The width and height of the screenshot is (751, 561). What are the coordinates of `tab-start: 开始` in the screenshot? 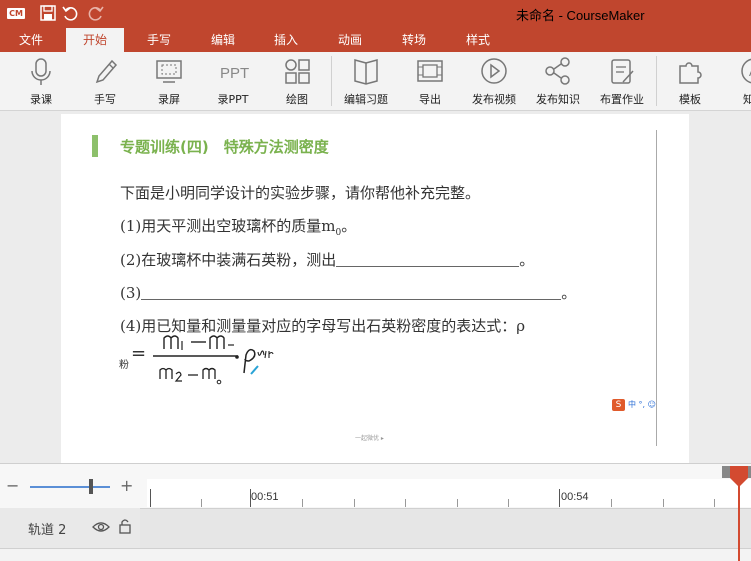 It's located at (95, 40).